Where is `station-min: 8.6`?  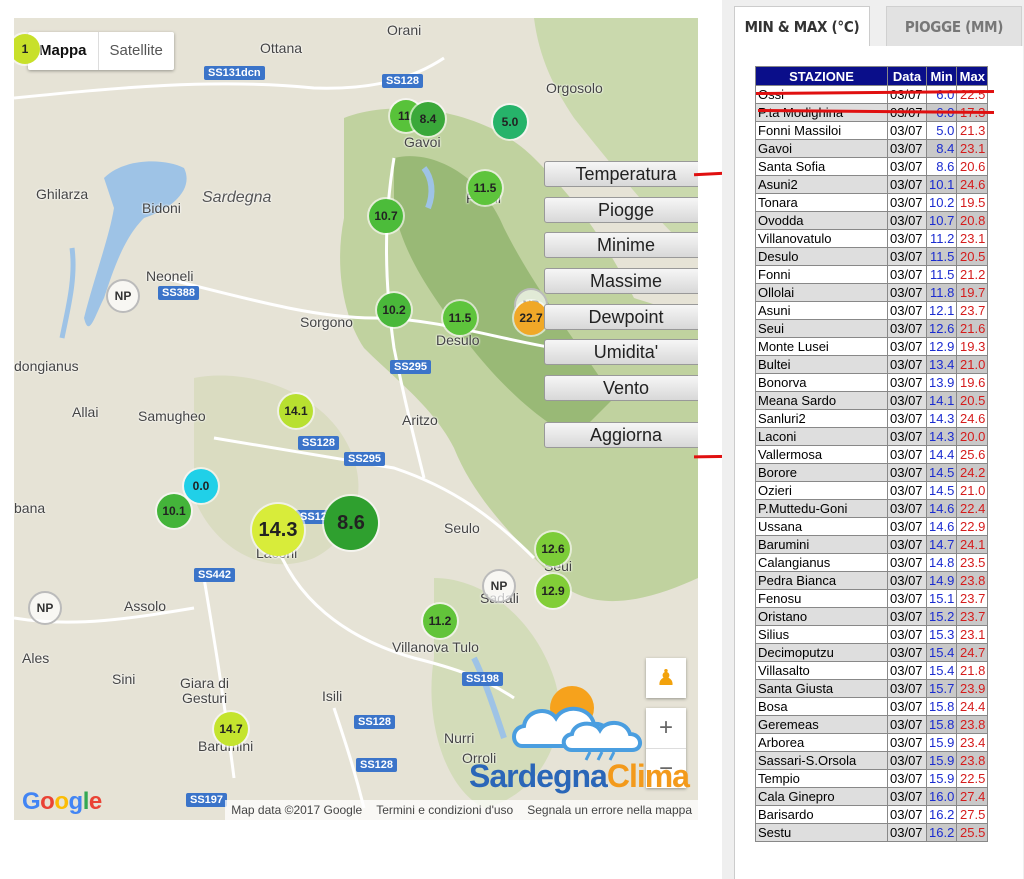
station-min: 8.6 is located at coordinates (941, 166).